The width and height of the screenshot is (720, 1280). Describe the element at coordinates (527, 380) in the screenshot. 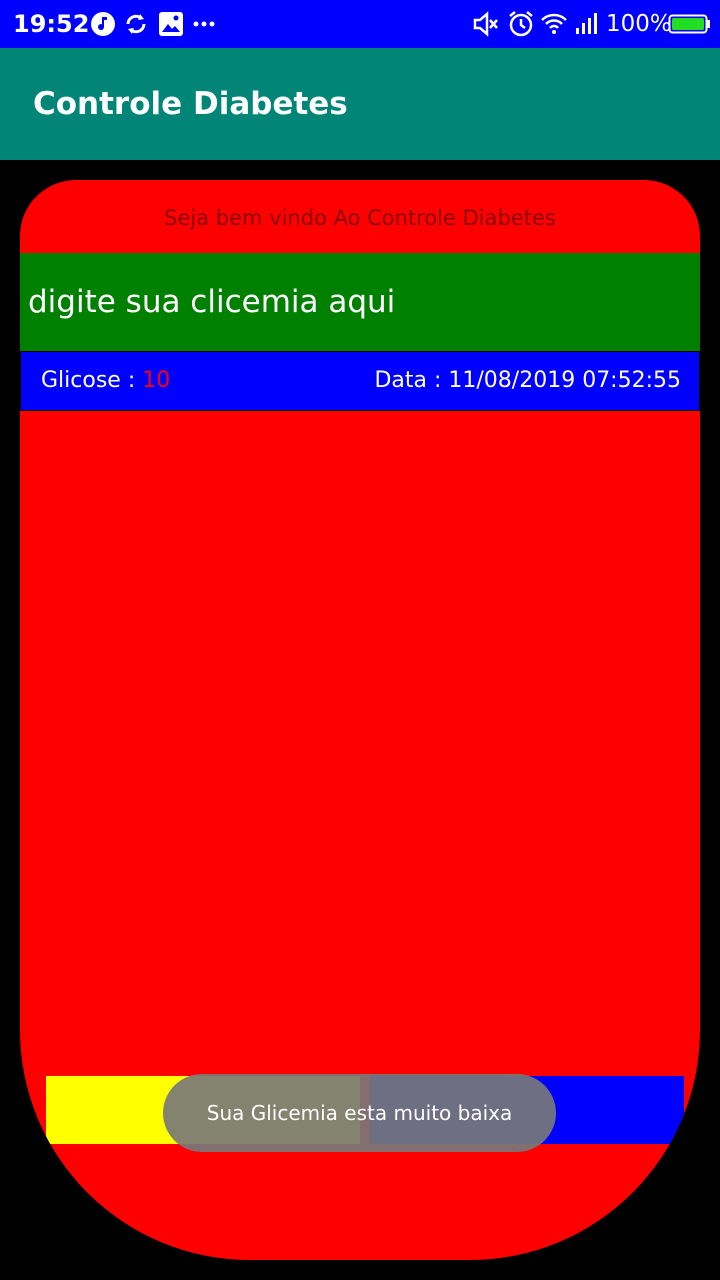

I see `record-date: Data : 11/08/2019 07:52:55` at that location.